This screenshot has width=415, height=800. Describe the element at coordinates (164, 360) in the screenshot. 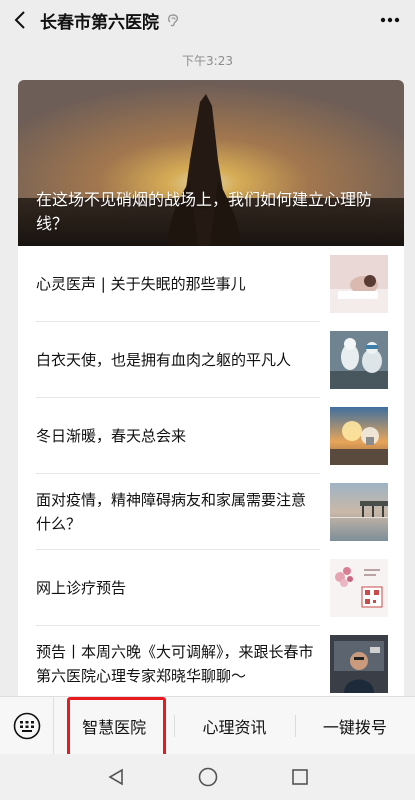

I see `article-title: 白衣天使，也是拥有血肉之躯的平凡人` at that location.